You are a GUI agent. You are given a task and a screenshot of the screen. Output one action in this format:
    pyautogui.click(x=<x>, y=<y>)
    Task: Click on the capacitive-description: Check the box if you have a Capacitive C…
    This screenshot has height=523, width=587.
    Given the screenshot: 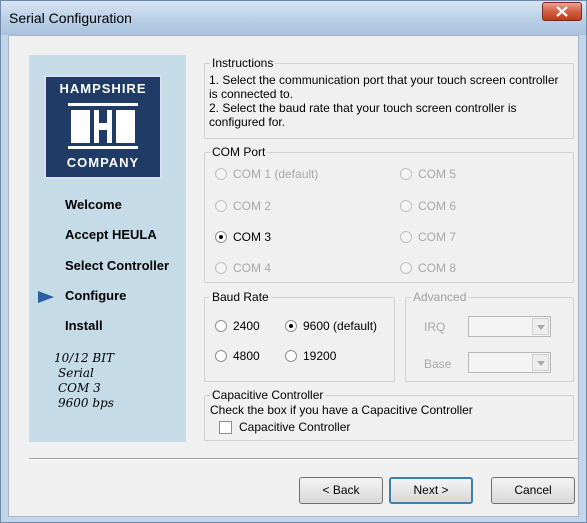 What is the action you would take?
    pyautogui.click(x=341, y=410)
    